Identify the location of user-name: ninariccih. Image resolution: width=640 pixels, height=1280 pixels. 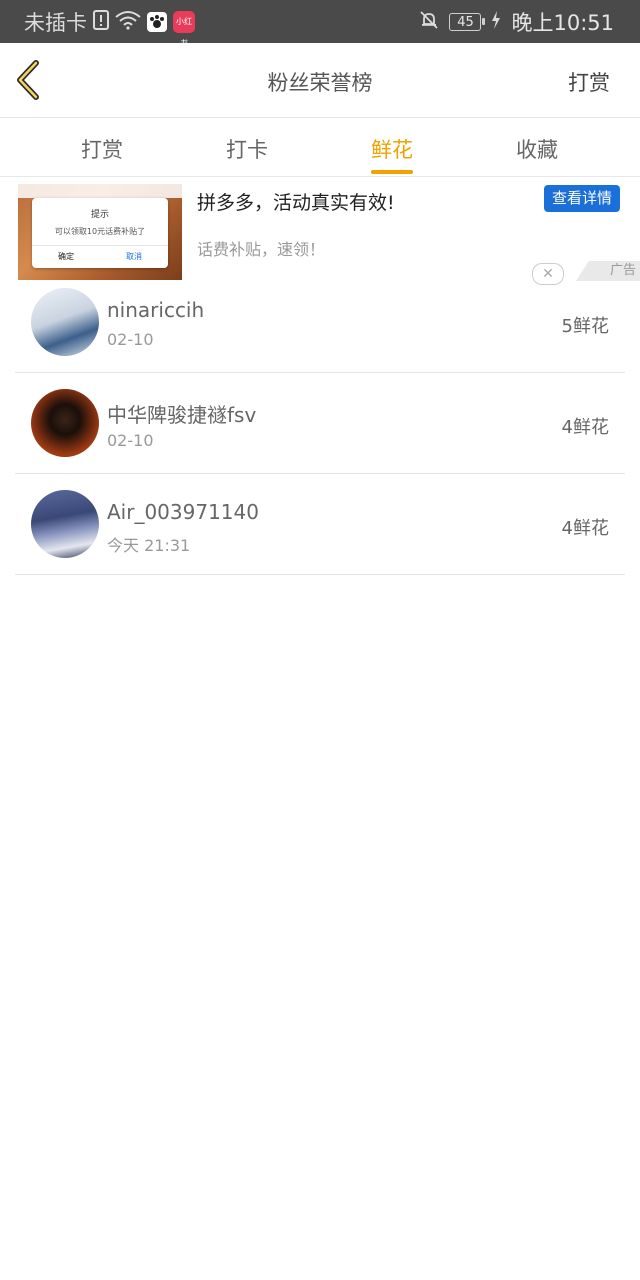
(156, 310).